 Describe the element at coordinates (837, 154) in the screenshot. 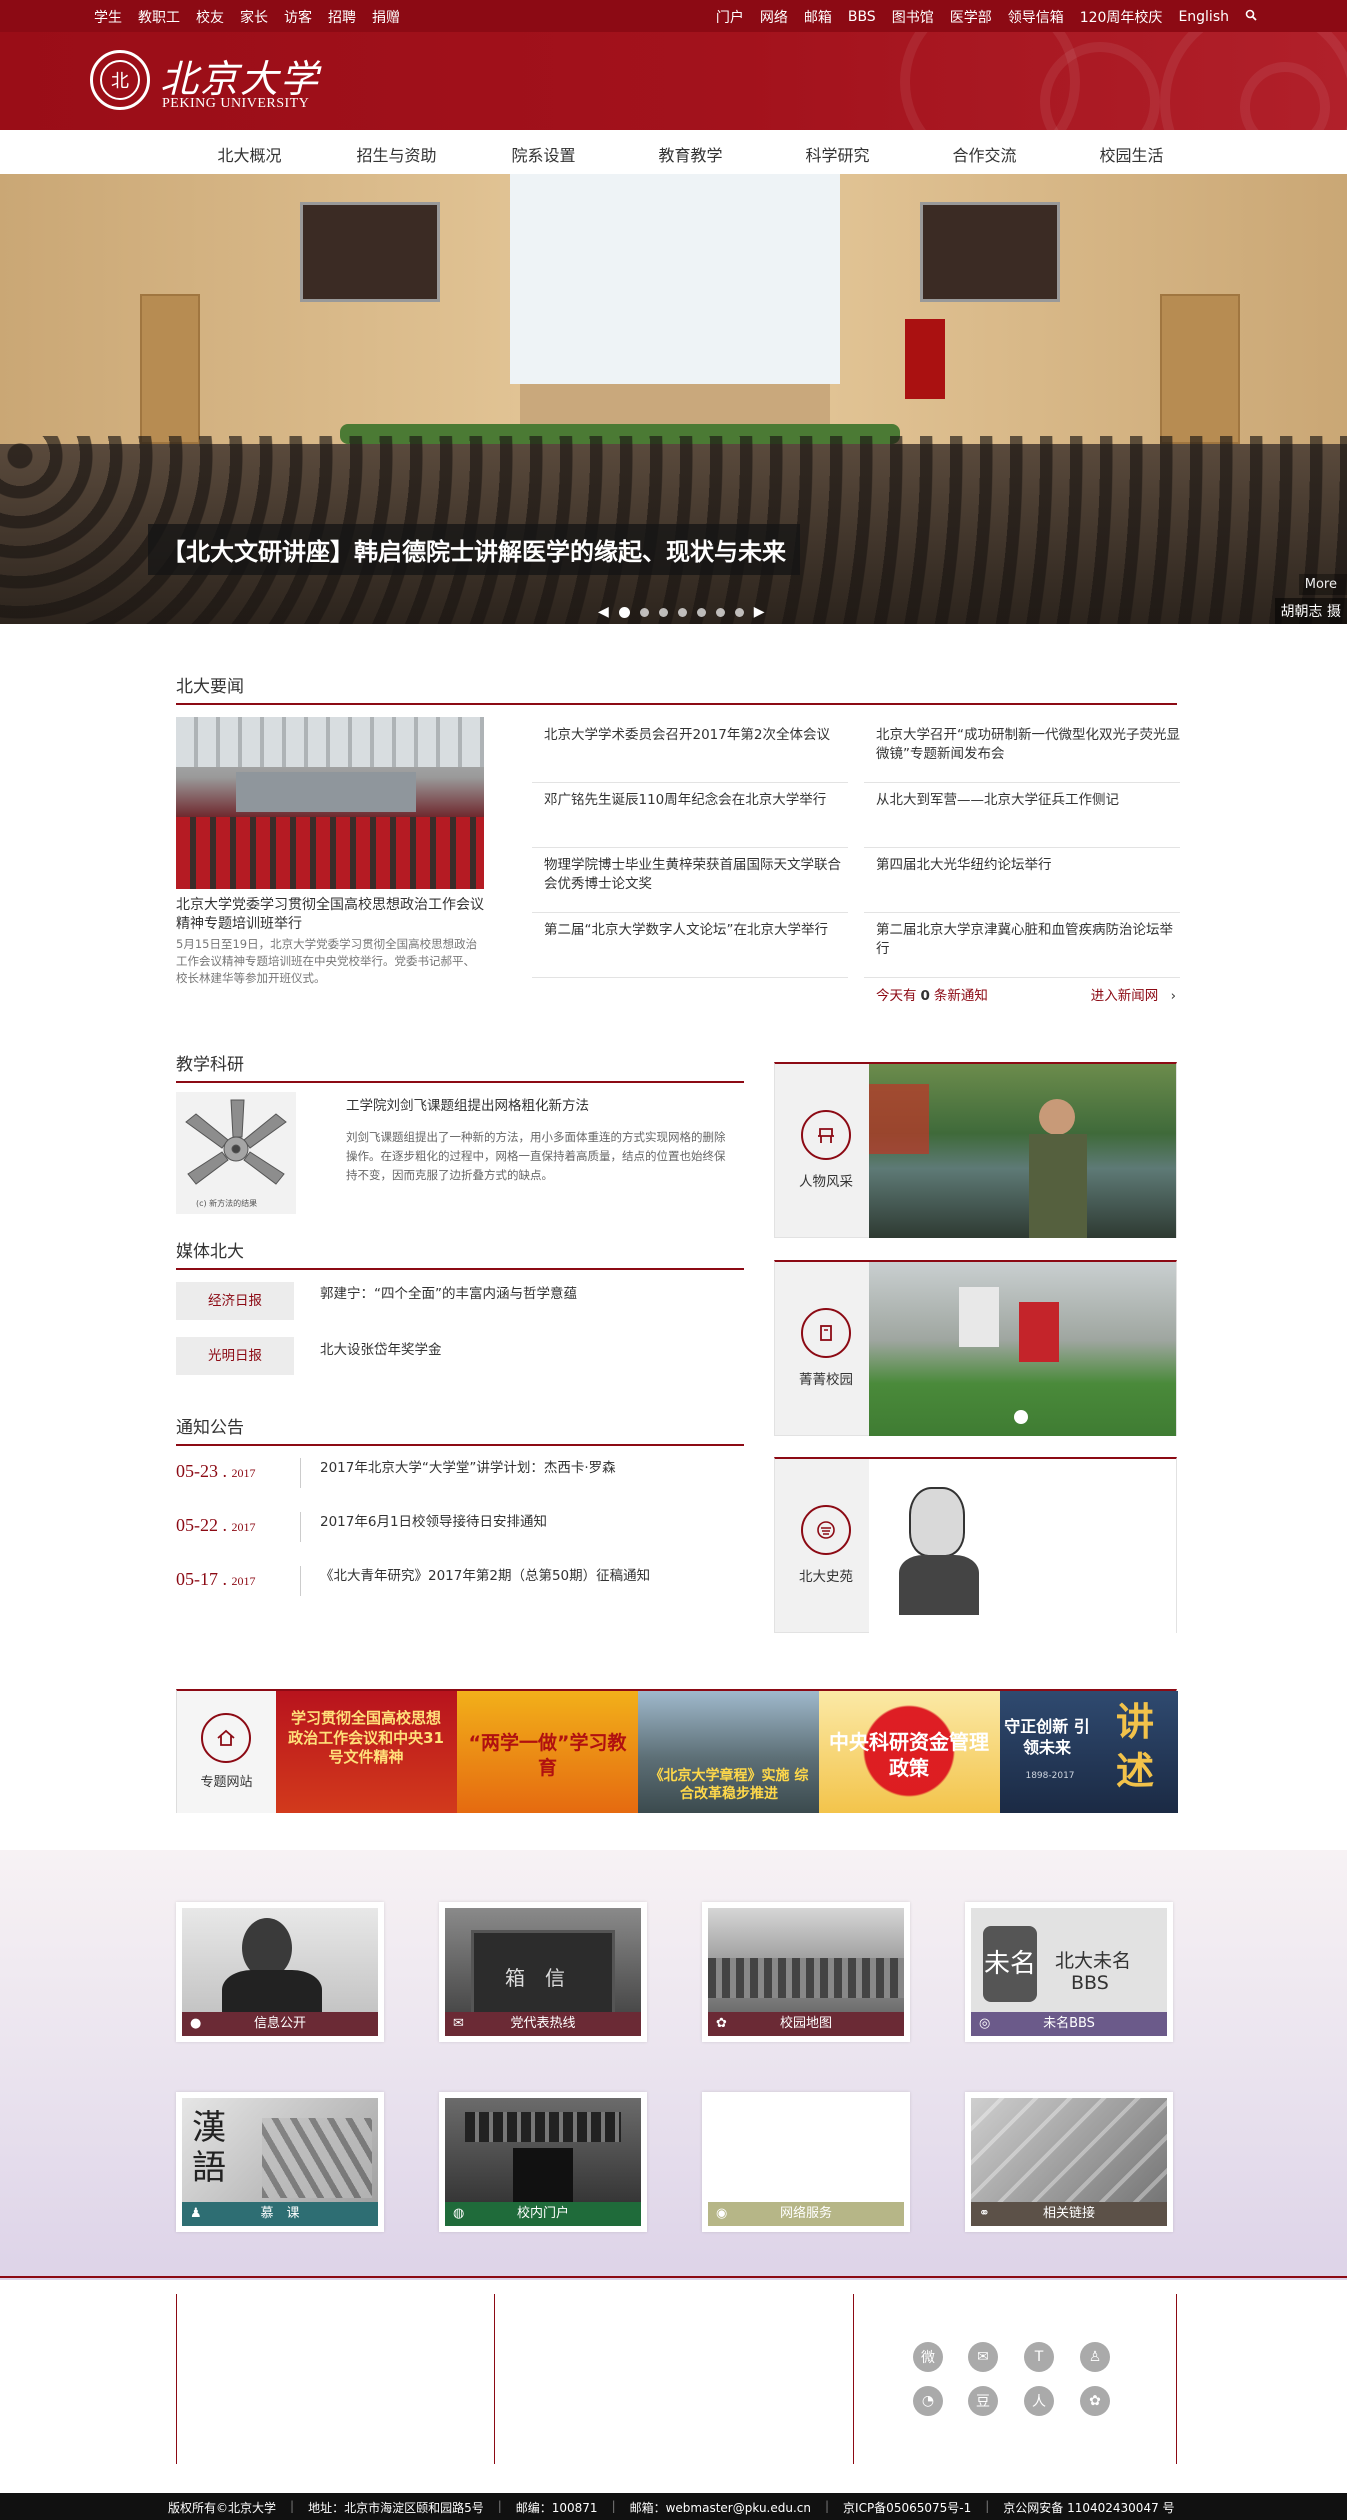

I see `nav-research: 科学研究` at that location.